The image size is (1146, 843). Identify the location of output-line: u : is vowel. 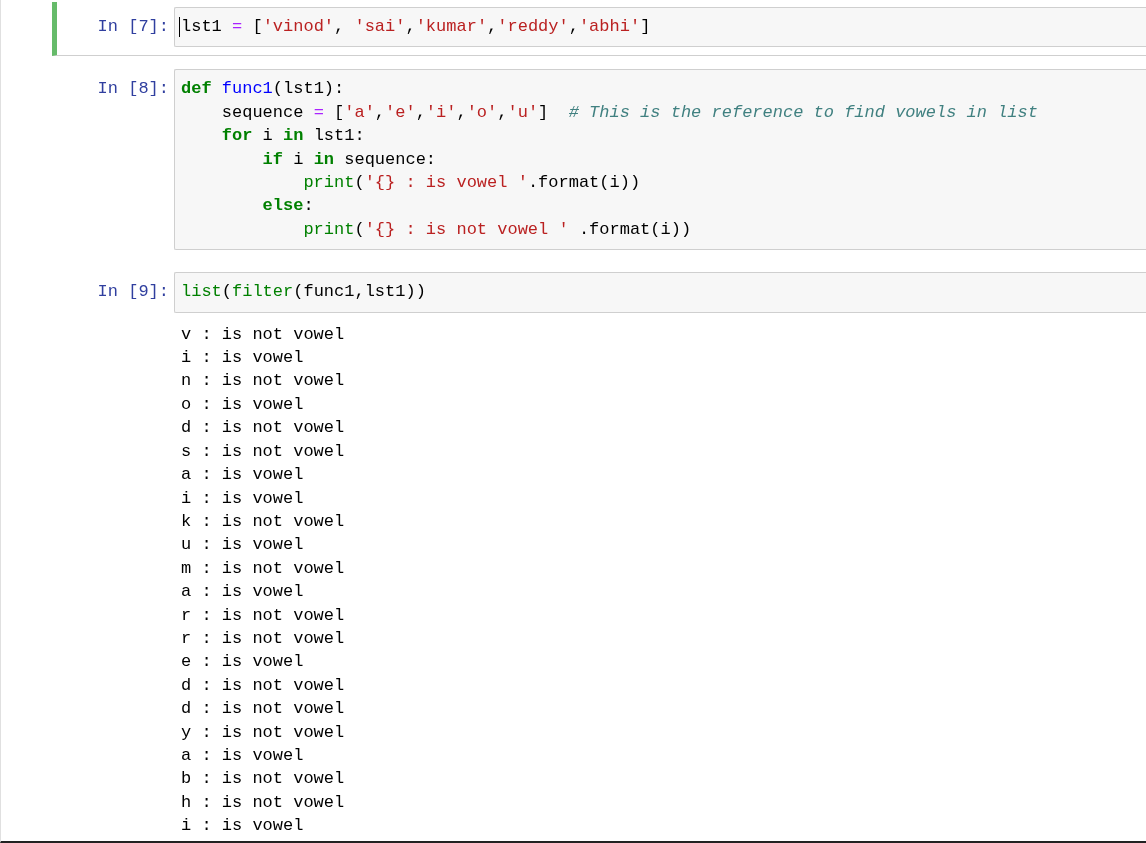
(242, 545).